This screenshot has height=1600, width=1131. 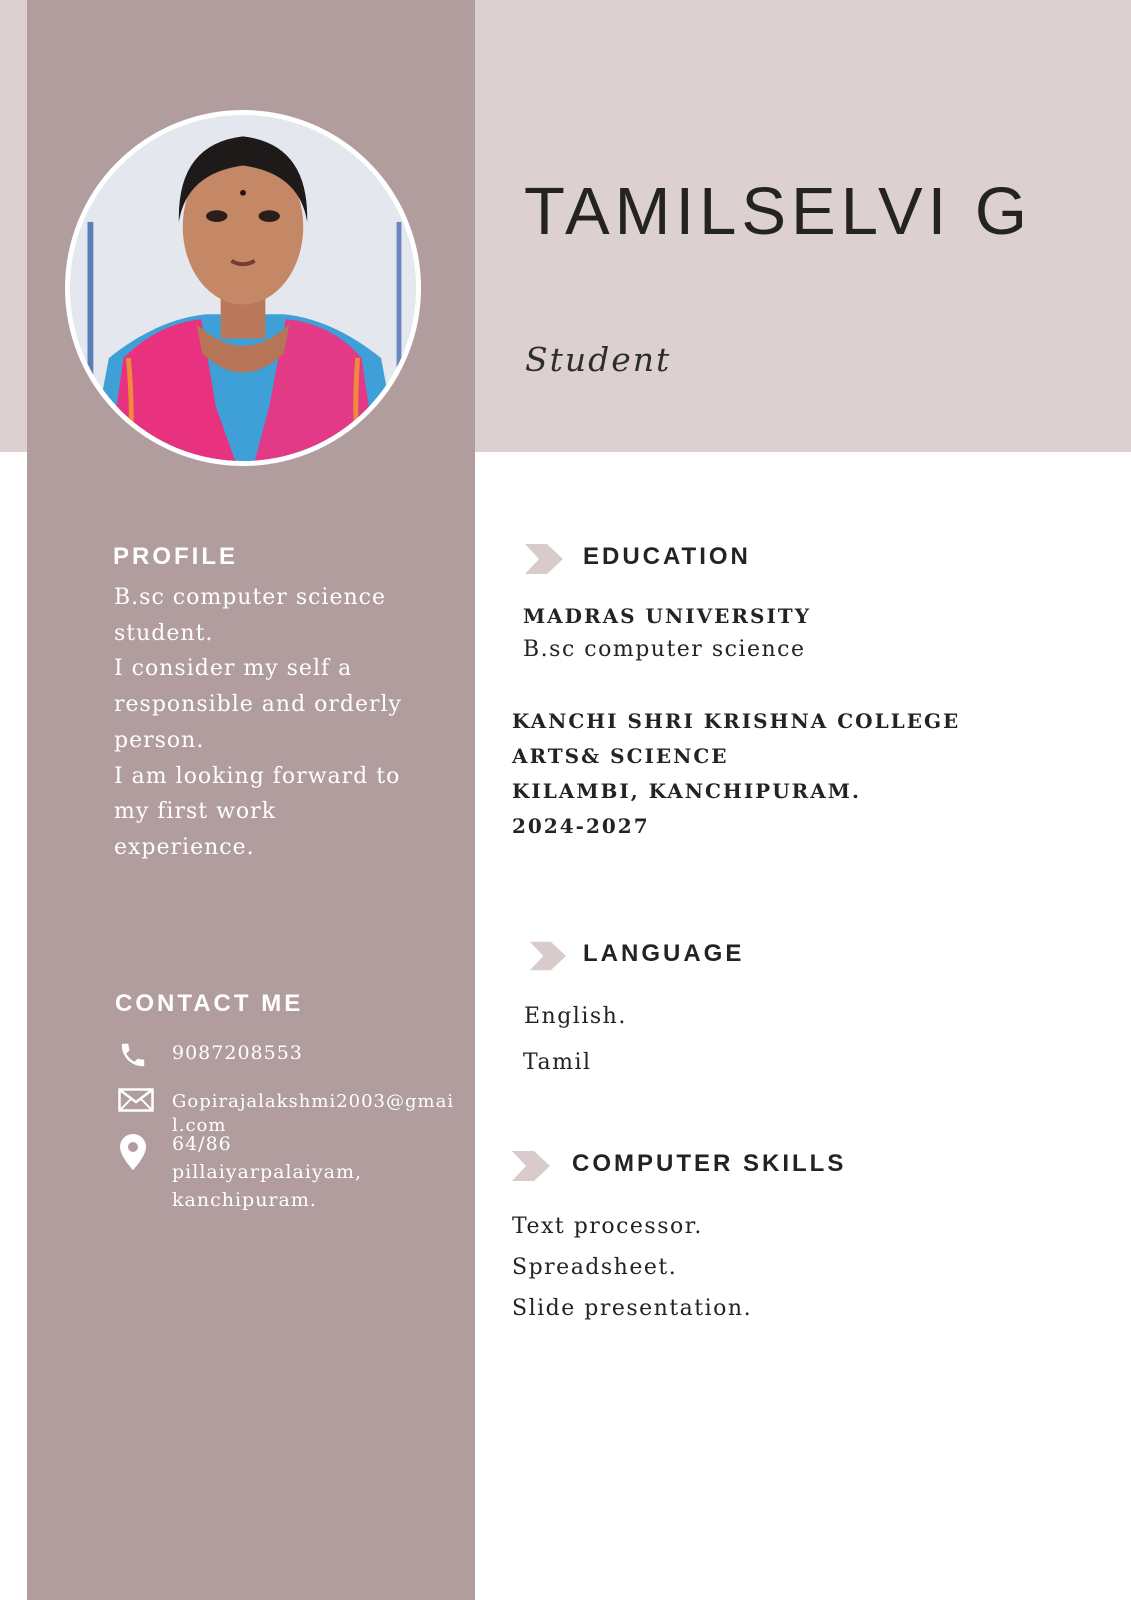 What do you see at coordinates (778, 211) in the screenshot?
I see `candidate-name: TAMILSELVI G` at bounding box center [778, 211].